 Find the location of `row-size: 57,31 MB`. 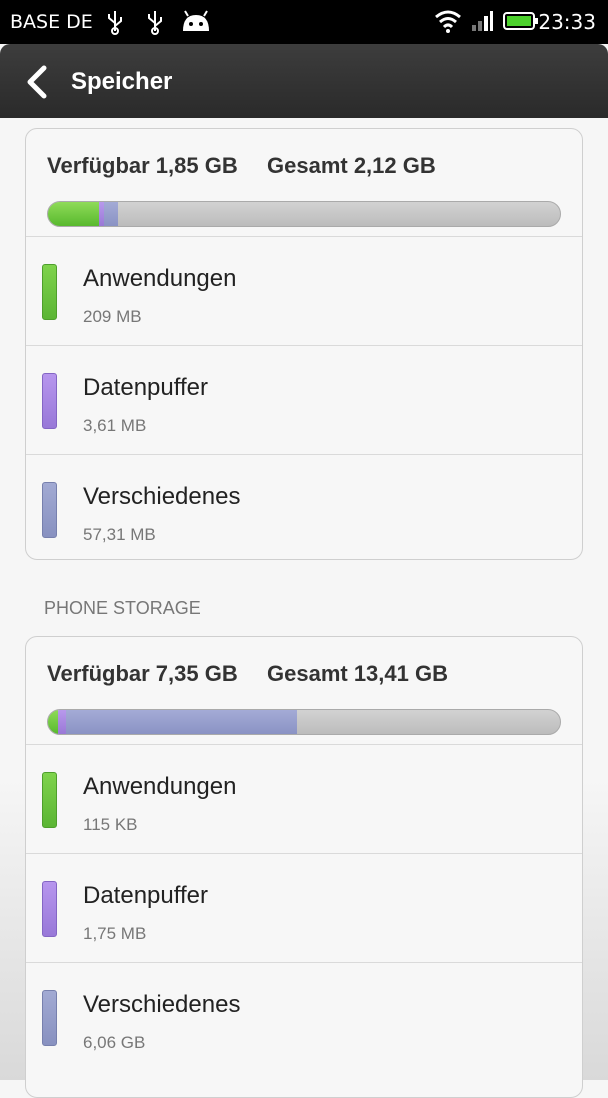

row-size: 57,31 MB is located at coordinates (119, 534).